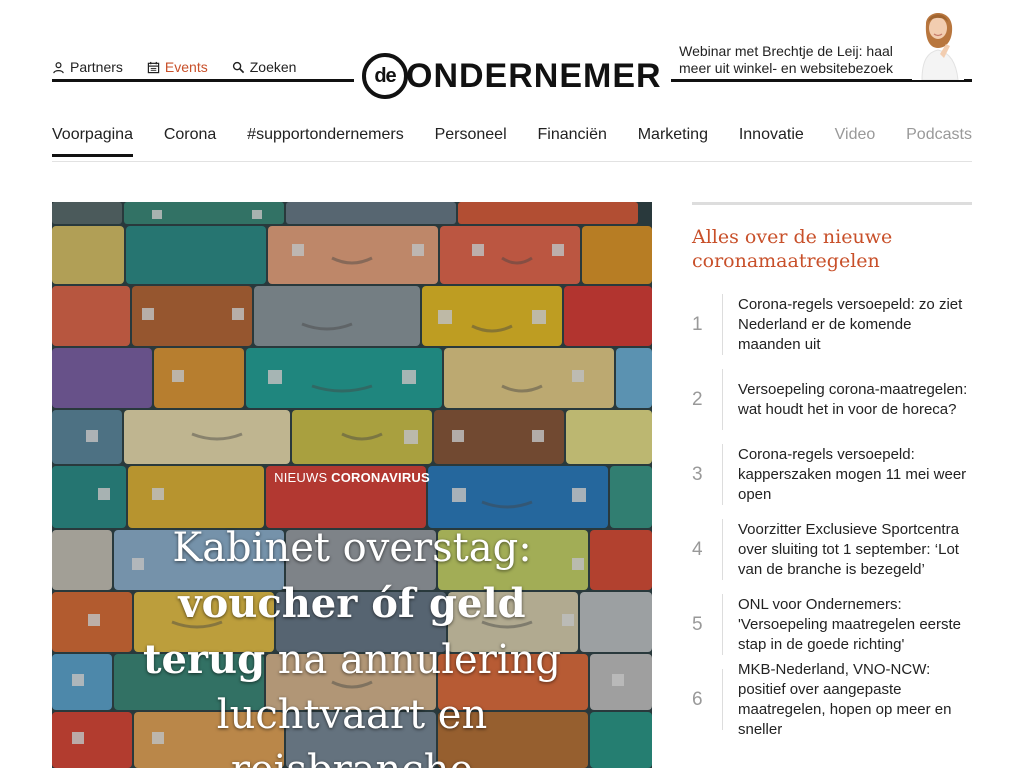 The height and width of the screenshot is (768, 1024). What do you see at coordinates (203, 80) in the screenshot?
I see `header-rule-left` at bounding box center [203, 80].